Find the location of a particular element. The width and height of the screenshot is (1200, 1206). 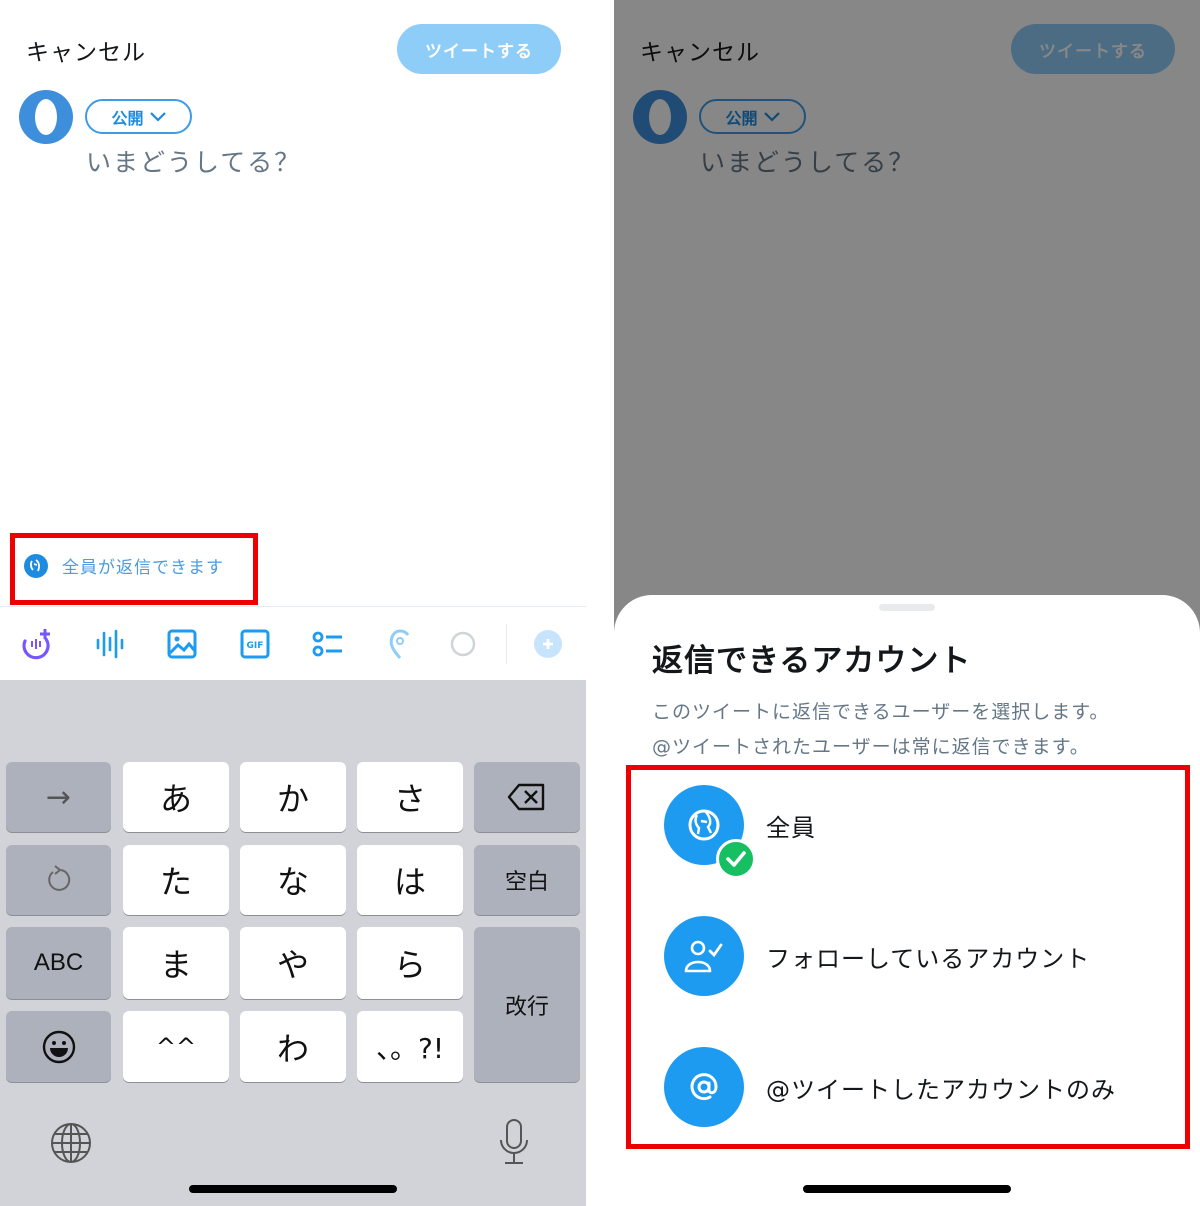

option-label: 全員 is located at coordinates (791, 827).